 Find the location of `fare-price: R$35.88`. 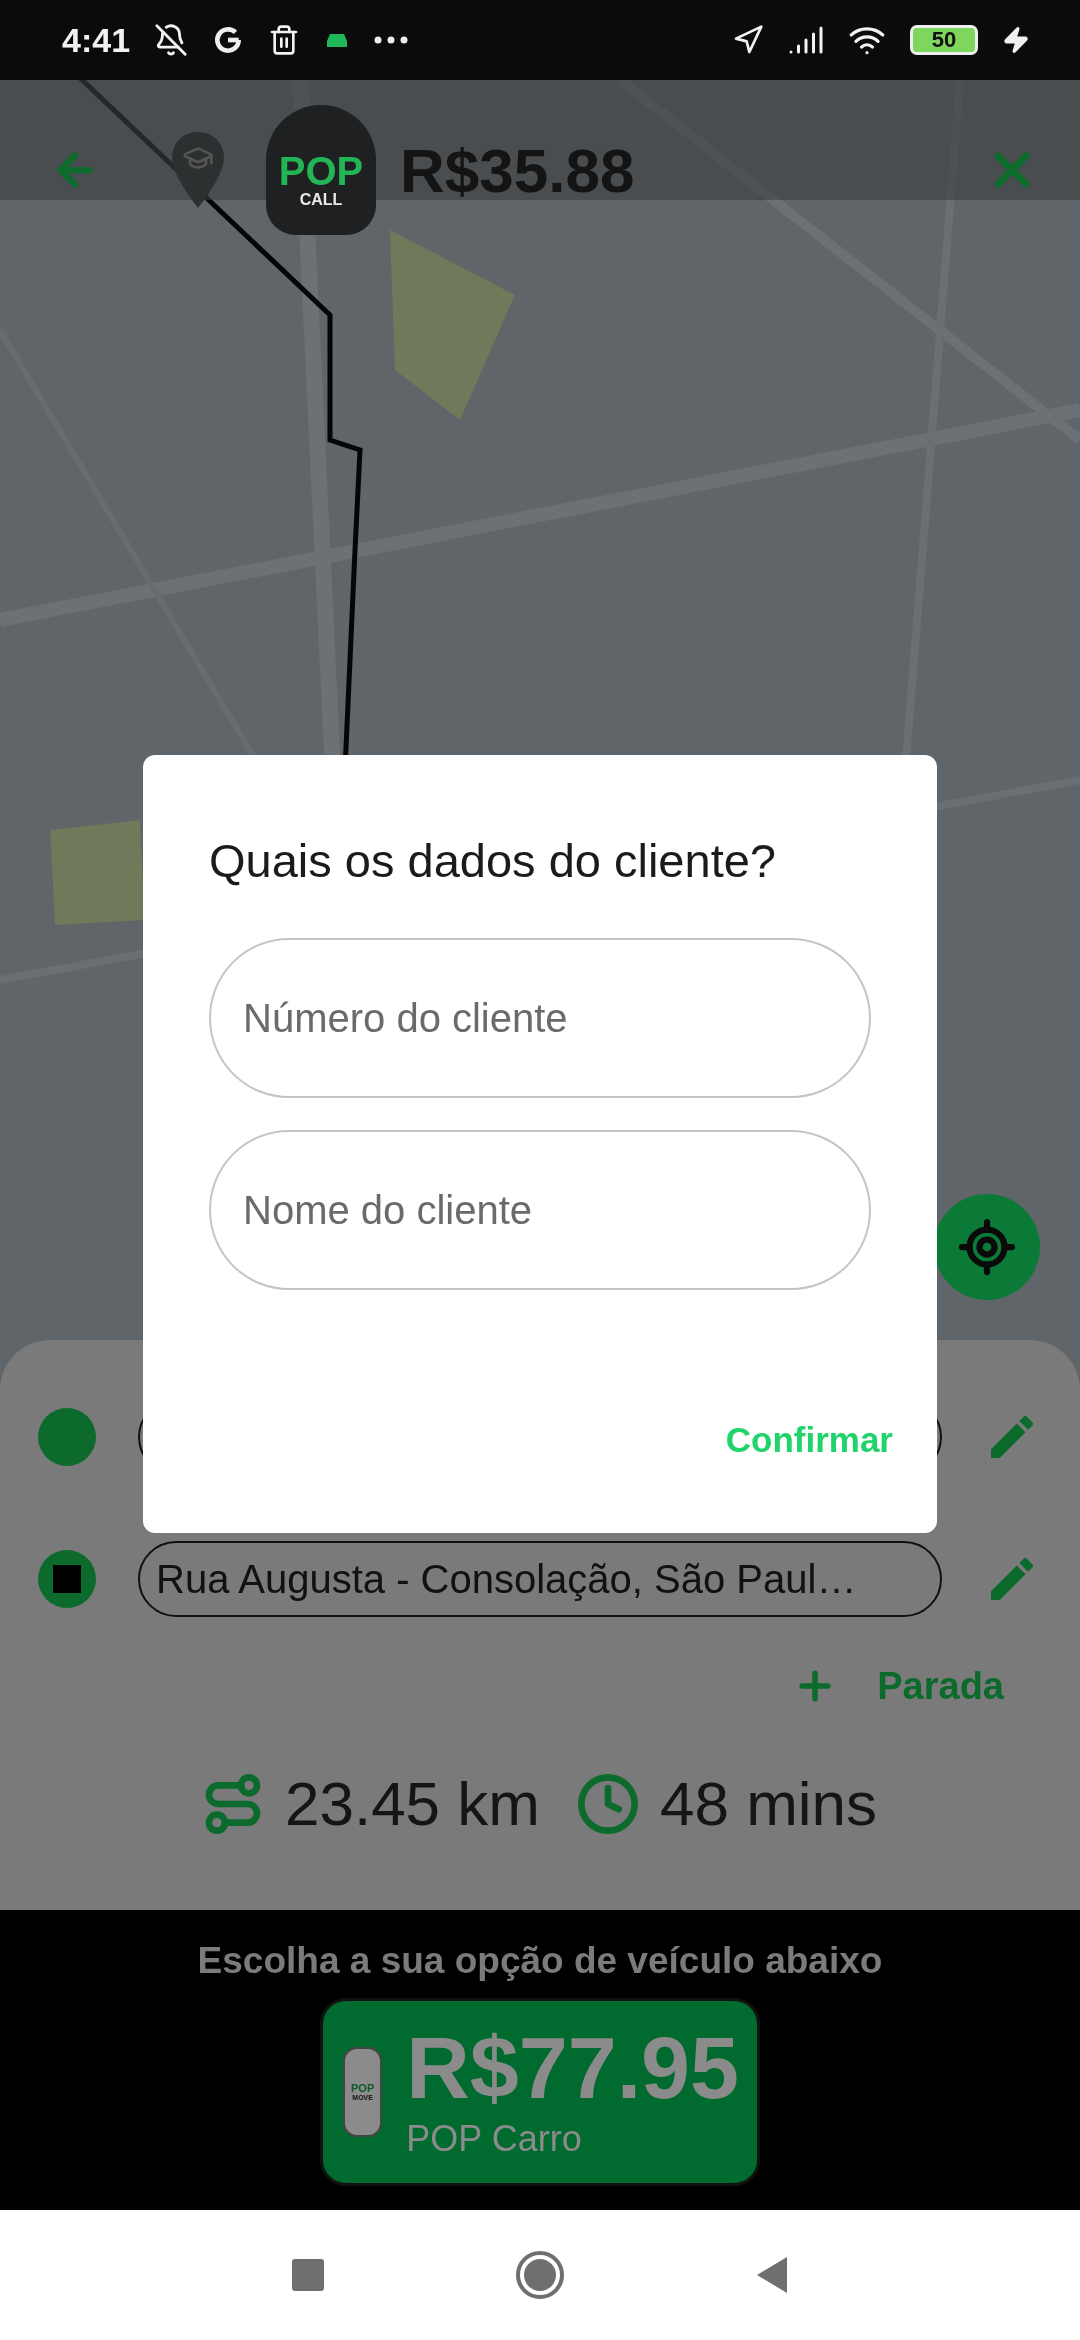

fare-price: R$35.88 is located at coordinates (518, 170).